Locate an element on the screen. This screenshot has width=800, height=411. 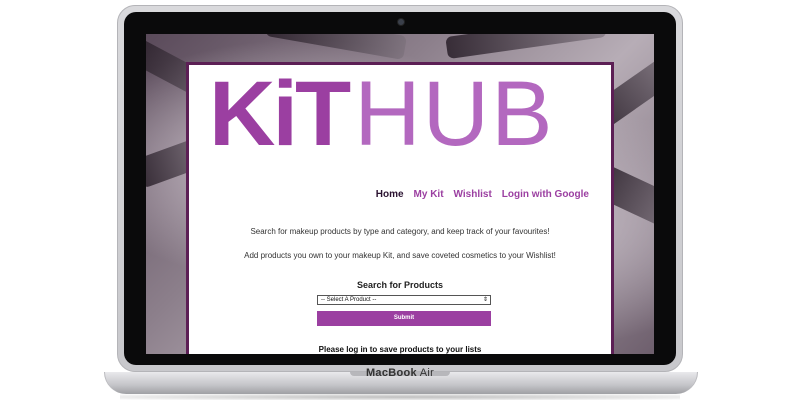
logo-hub: HUB is located at coordinates (454, 114).